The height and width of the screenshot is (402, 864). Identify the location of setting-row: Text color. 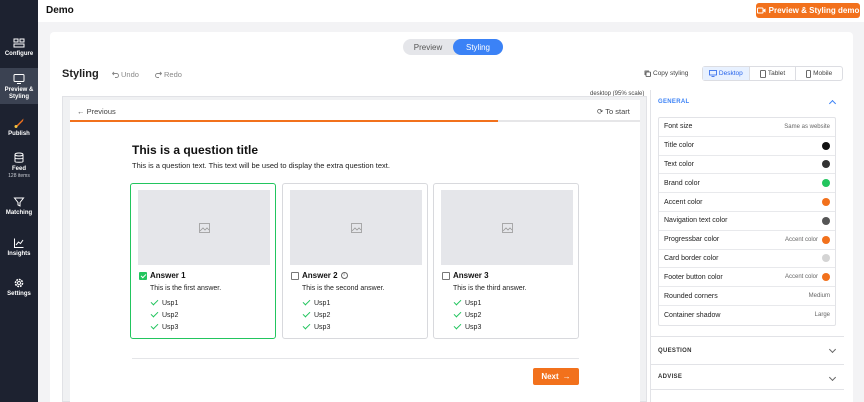
(747, 165).